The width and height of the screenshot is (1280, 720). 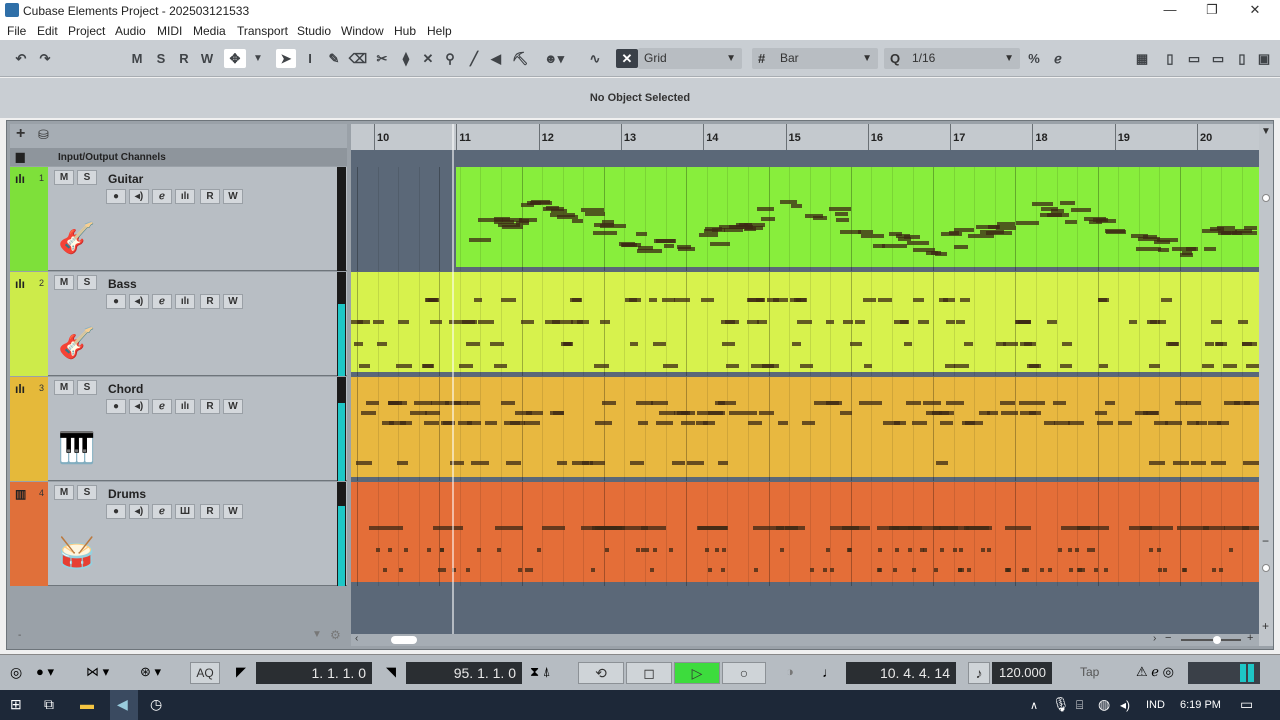 What do you see at coordinates (540, 672) in the screenshot?
I see `go-to-locator-icon: ⧗ ⍋` at bounding box center [540, 672].